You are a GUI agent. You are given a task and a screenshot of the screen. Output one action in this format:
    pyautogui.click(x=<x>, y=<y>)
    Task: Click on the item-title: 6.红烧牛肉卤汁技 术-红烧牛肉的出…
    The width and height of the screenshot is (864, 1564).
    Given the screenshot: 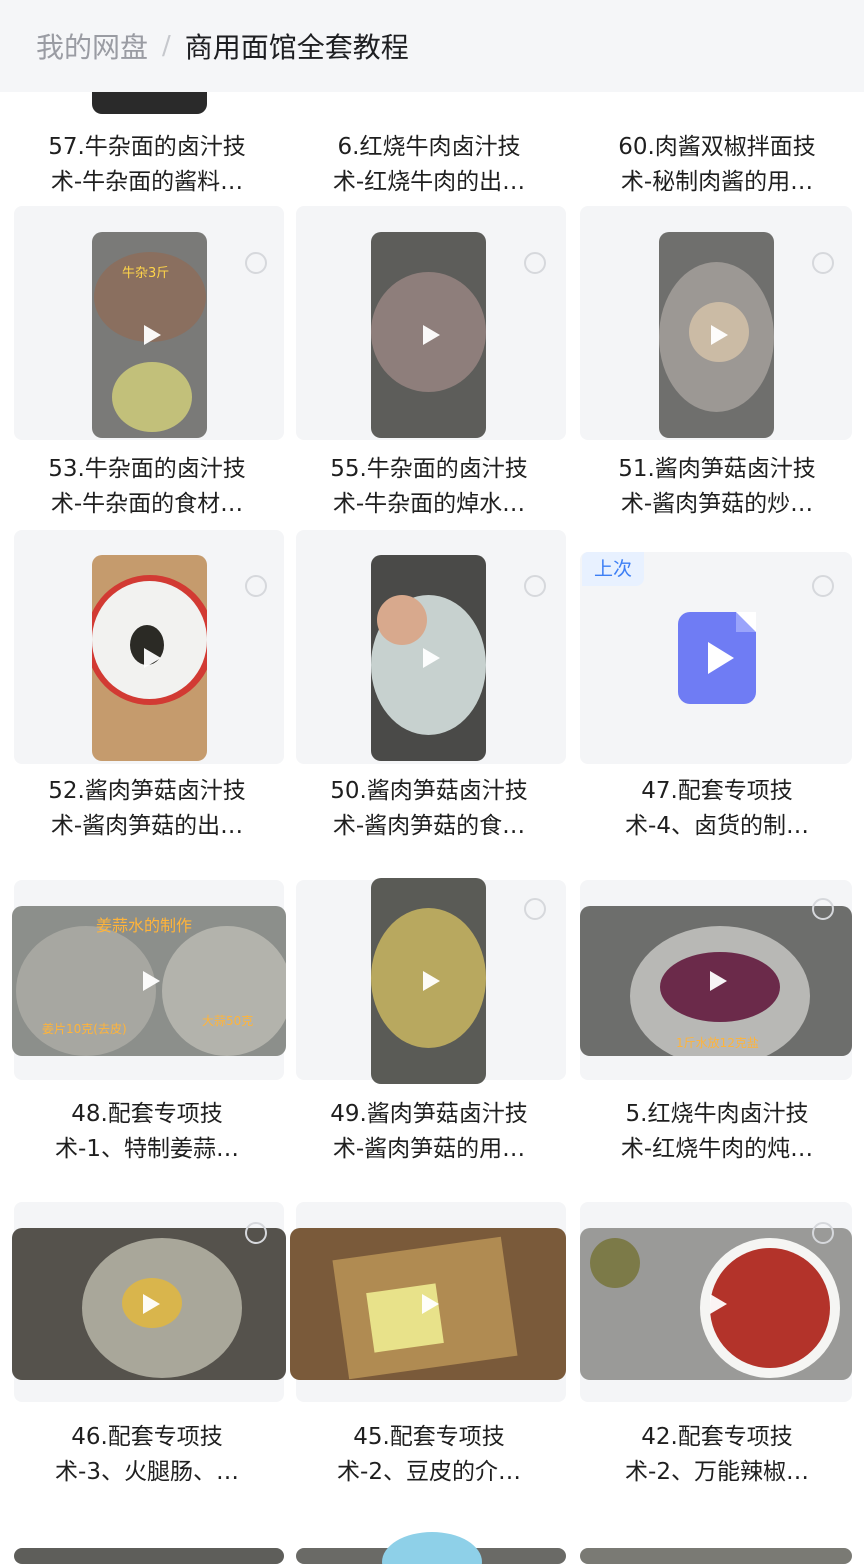 What is the action you would take?
    pyautogui.click(x=429, y=164)
    